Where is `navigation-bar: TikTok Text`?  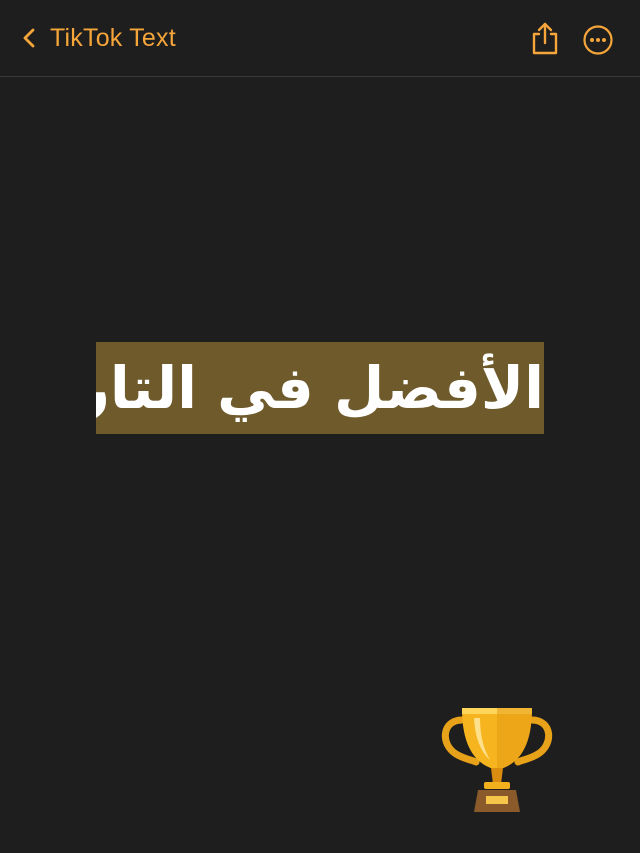 navigation-bar: TikTok Text is located at coordinates (320, 38).